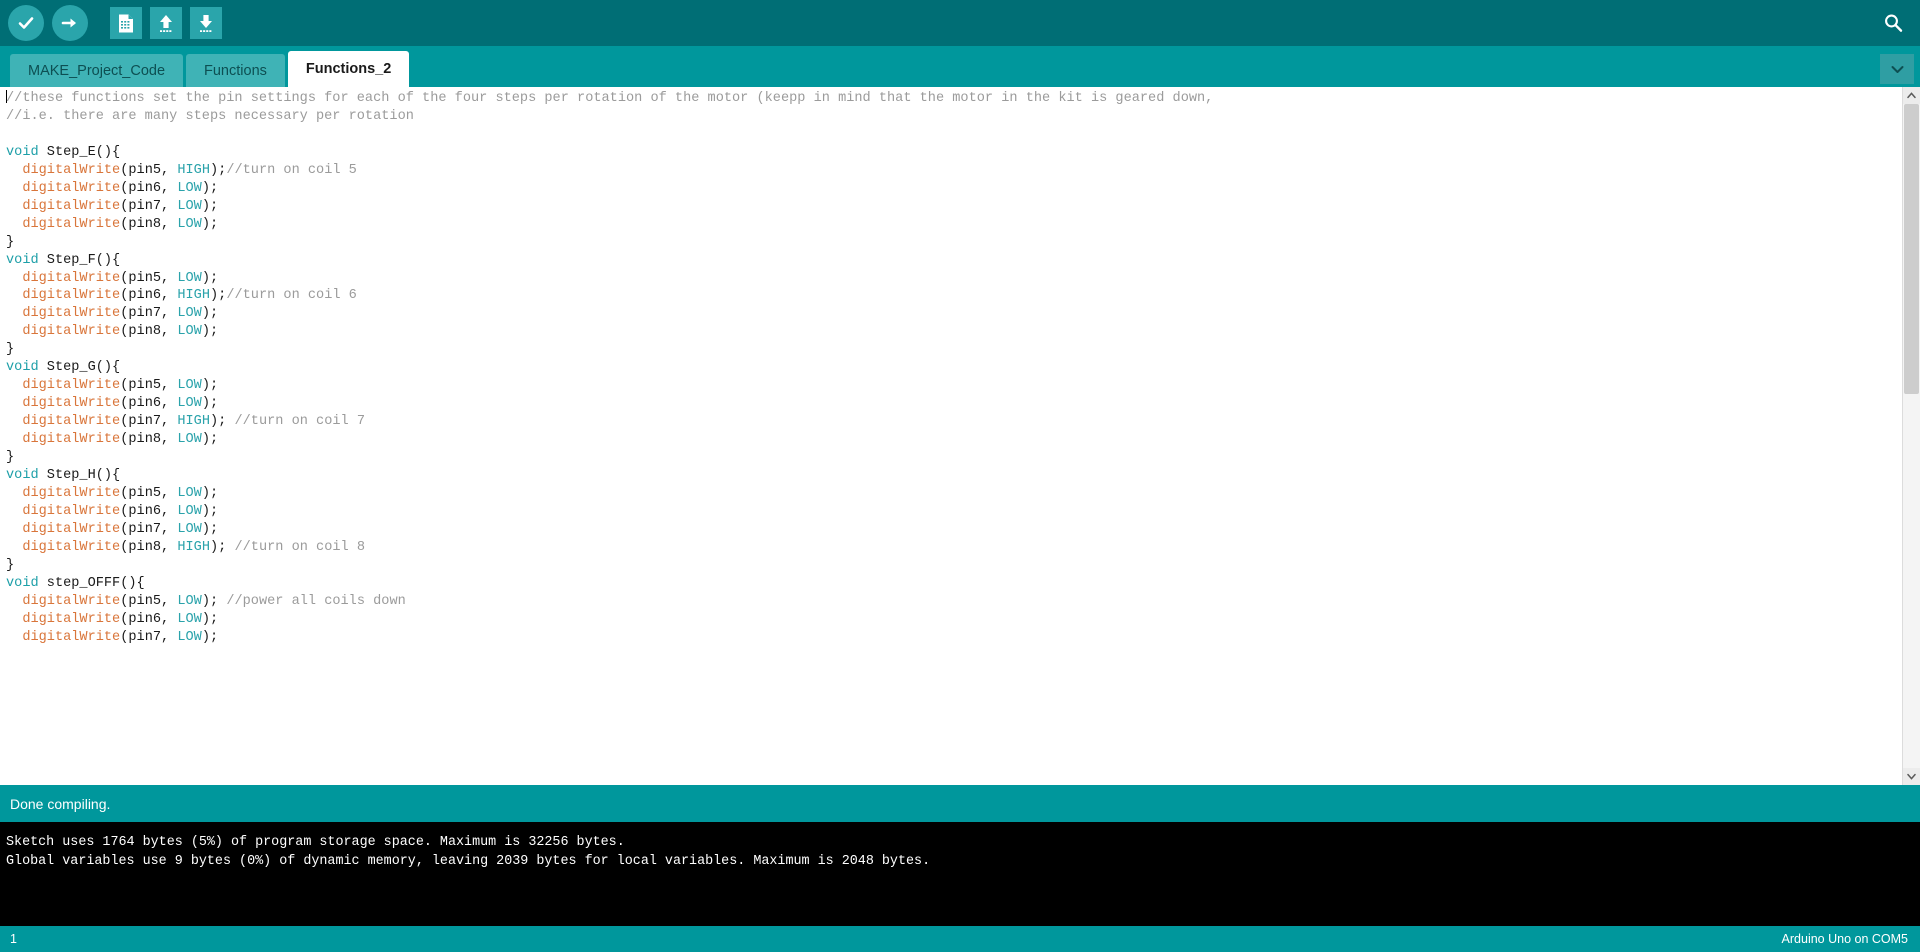  I want to click on code-line: void step_OFFF(){, so click(954, 584).